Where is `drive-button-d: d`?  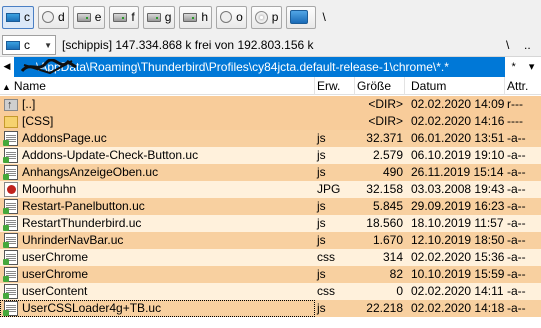 drive-button-d: d is located at coordinates (53, 17).